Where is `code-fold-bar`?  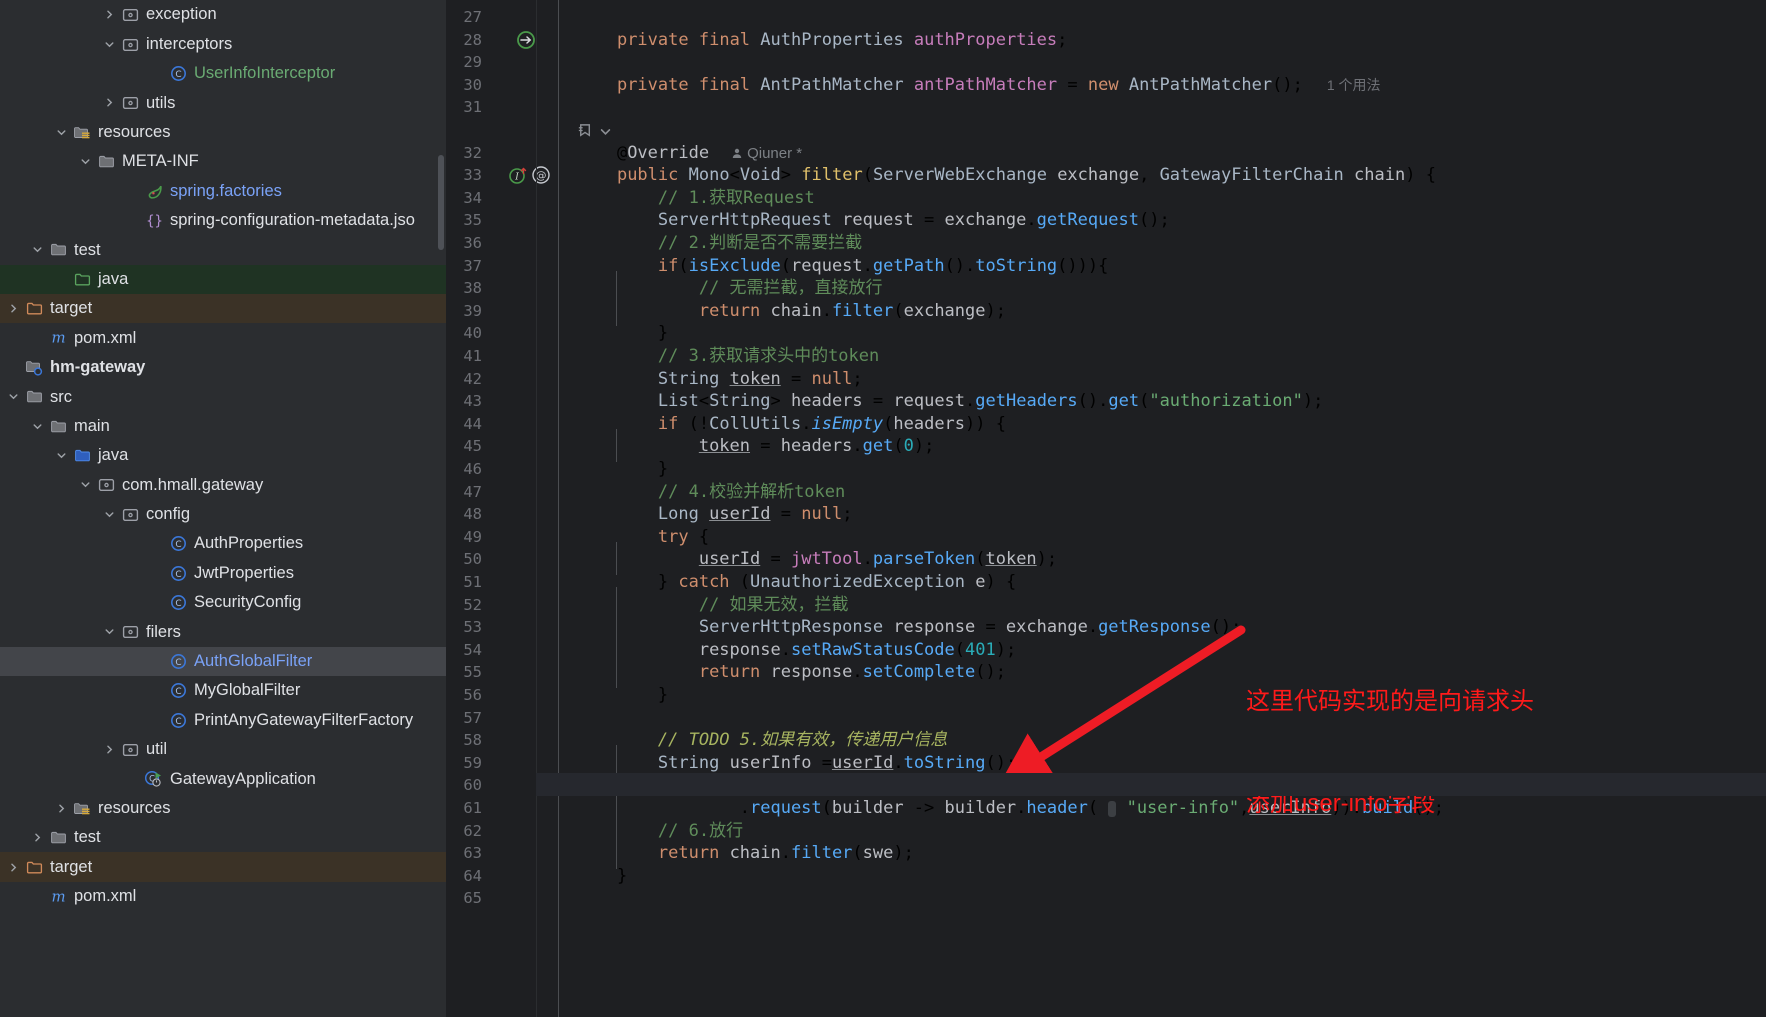
code-fold-bar is located at coordinates (565, 508).